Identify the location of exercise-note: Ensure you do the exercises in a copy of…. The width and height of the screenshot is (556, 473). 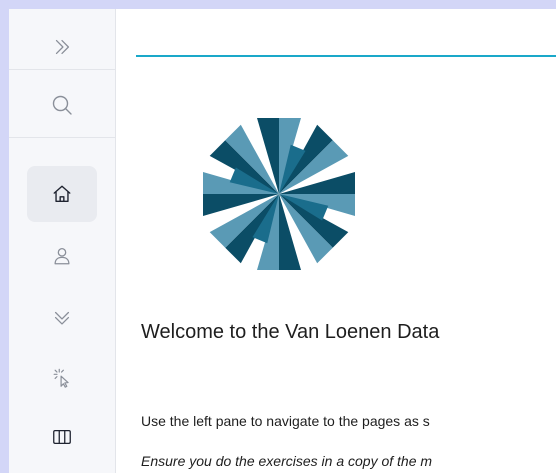
(287, 461).